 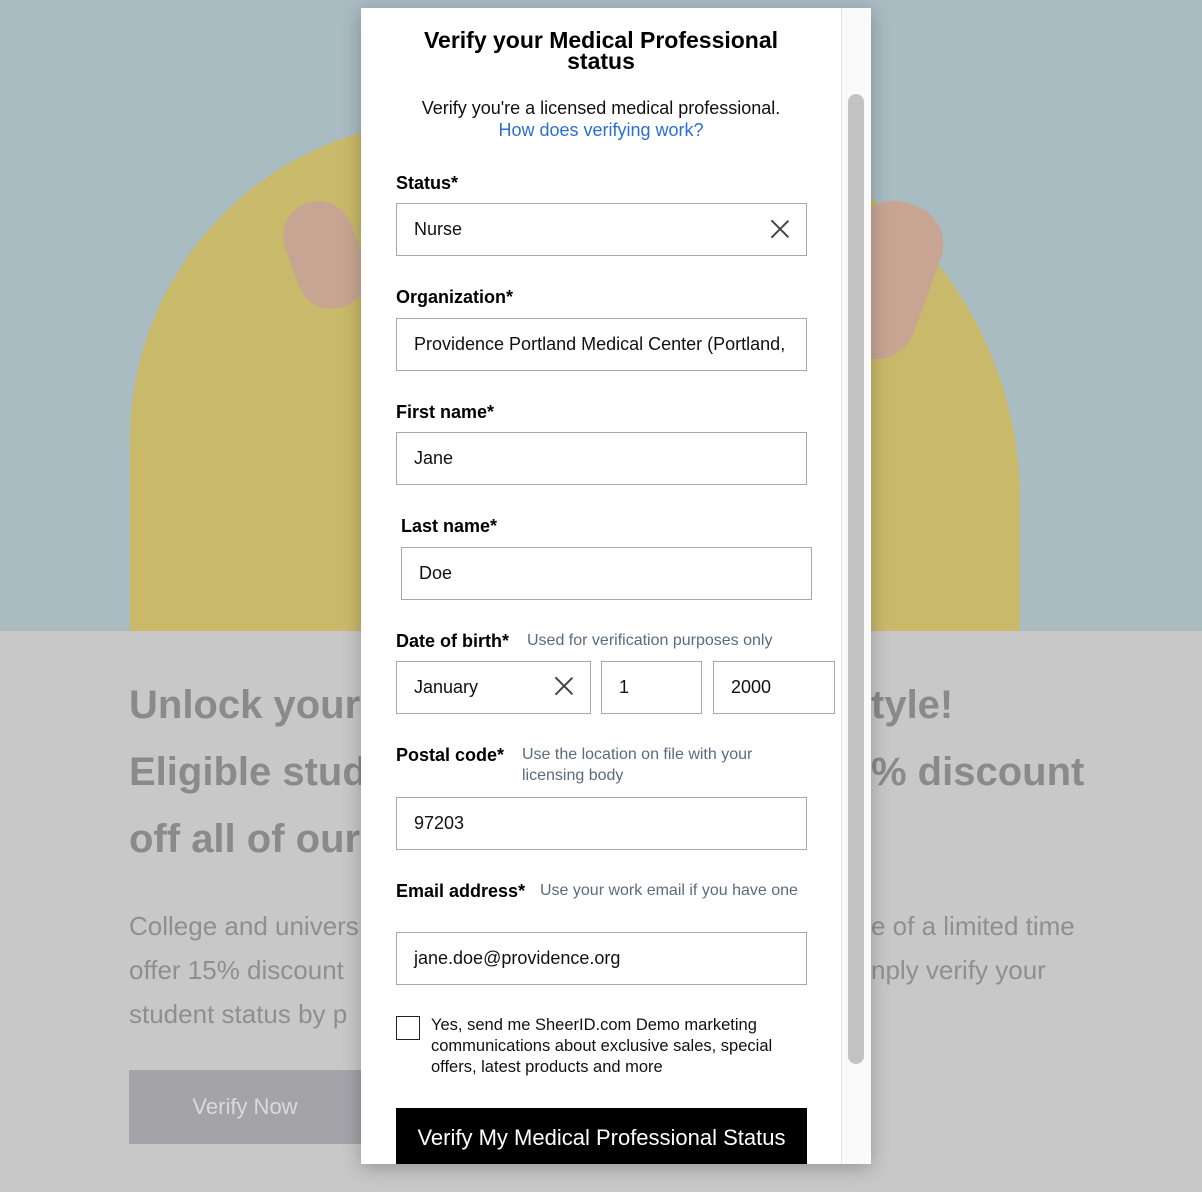 What do you see at coordinates (434, 458) in the screenshot?
I see `first-name-value: Jane` at bounding box center [434, 458].